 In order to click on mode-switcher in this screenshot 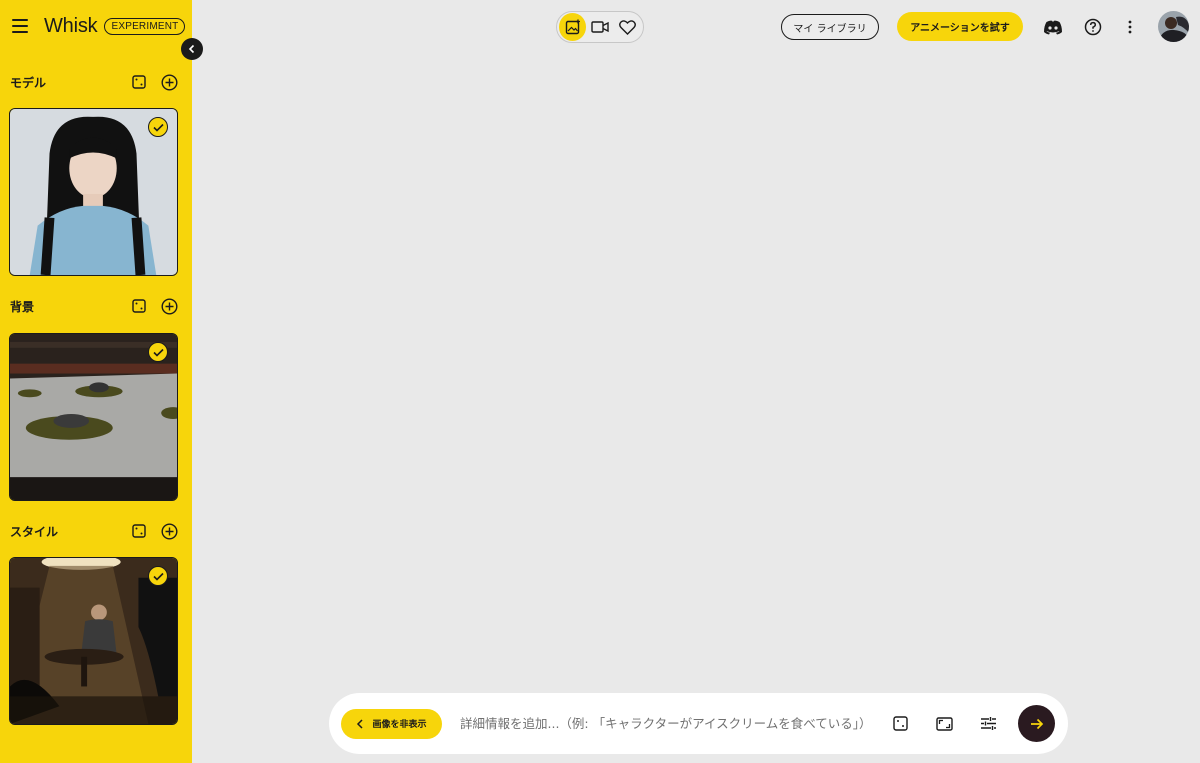, I will do `click(600, 27)`.